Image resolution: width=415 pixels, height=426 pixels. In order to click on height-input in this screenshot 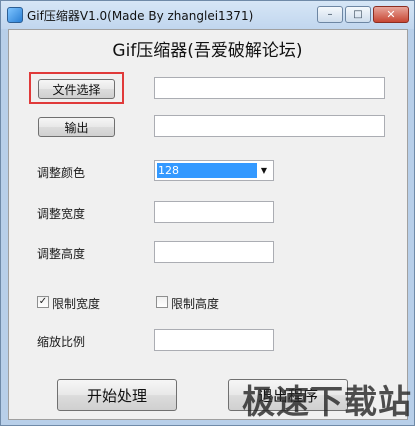, I will do `click(214, 252)`.